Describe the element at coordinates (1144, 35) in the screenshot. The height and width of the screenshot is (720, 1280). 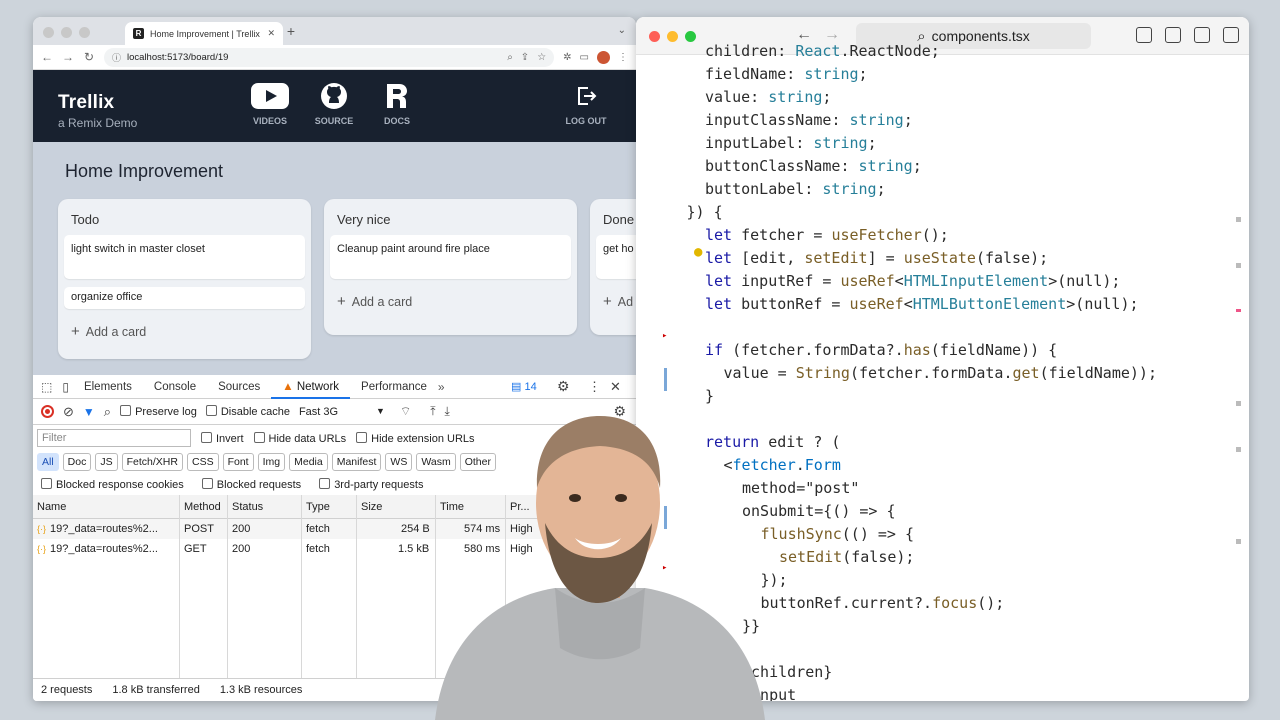
I see `toggle-primary-sidebar-icon` at that location.